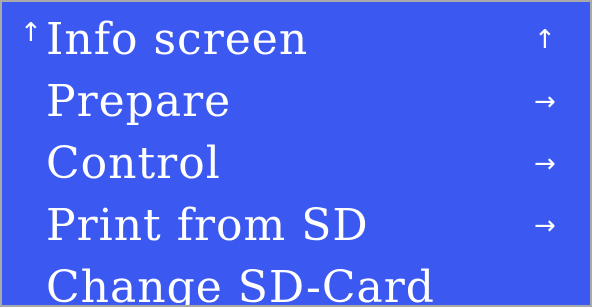 The image size is (592, 307). Describe the element at coordinates (207, 225) in the screenshot. I see `menu-item-label: Print from SD` at that location.